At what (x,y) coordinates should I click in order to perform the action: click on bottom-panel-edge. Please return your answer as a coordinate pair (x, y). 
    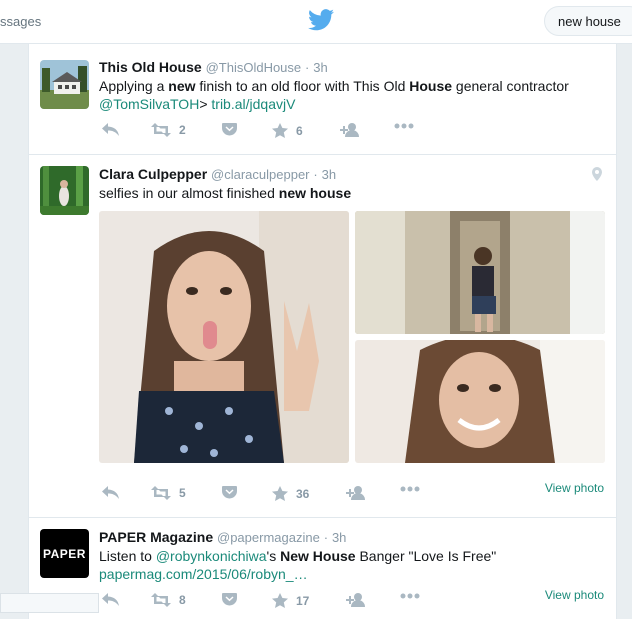
    Looking at the image, I should click on (49, 603).